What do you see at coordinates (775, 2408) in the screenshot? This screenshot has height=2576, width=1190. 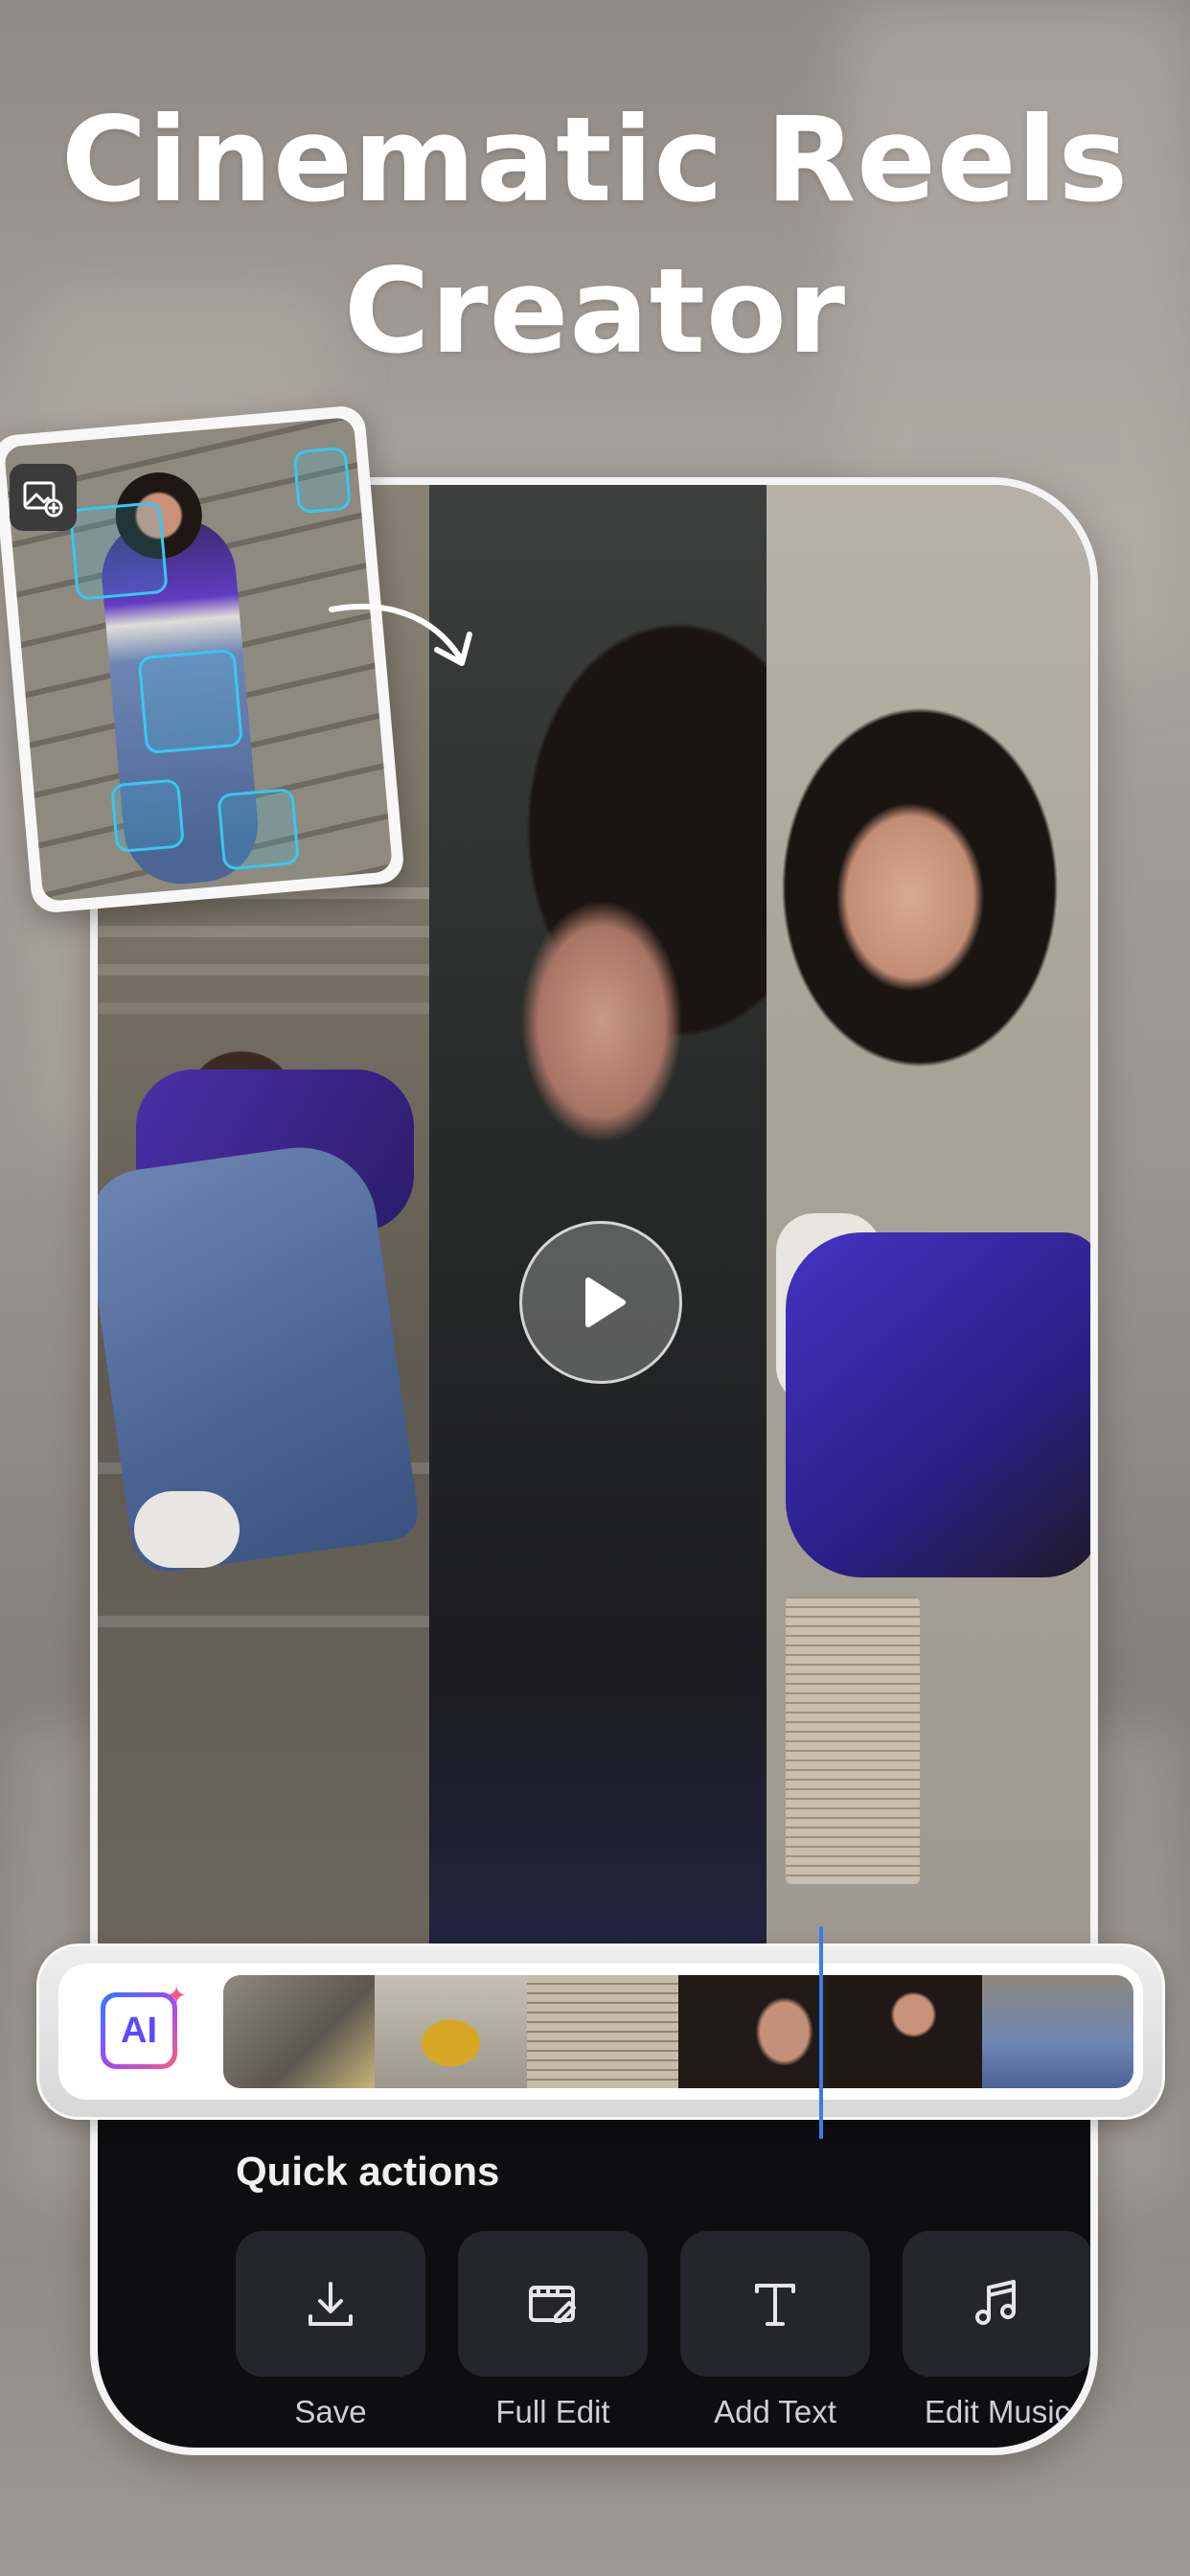 I see `quick-action-label: Add Text` at bounding box center [775, 2408].